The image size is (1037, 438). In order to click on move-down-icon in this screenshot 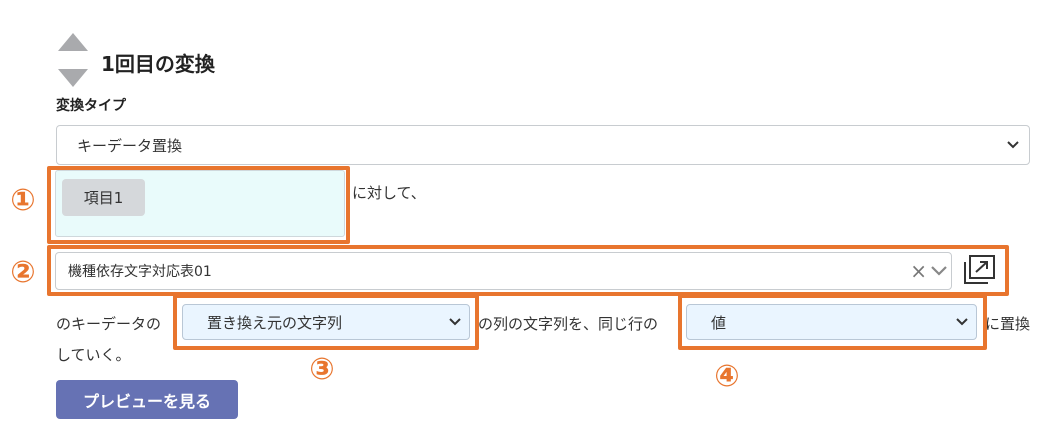, I will do `click(73, 78)`.